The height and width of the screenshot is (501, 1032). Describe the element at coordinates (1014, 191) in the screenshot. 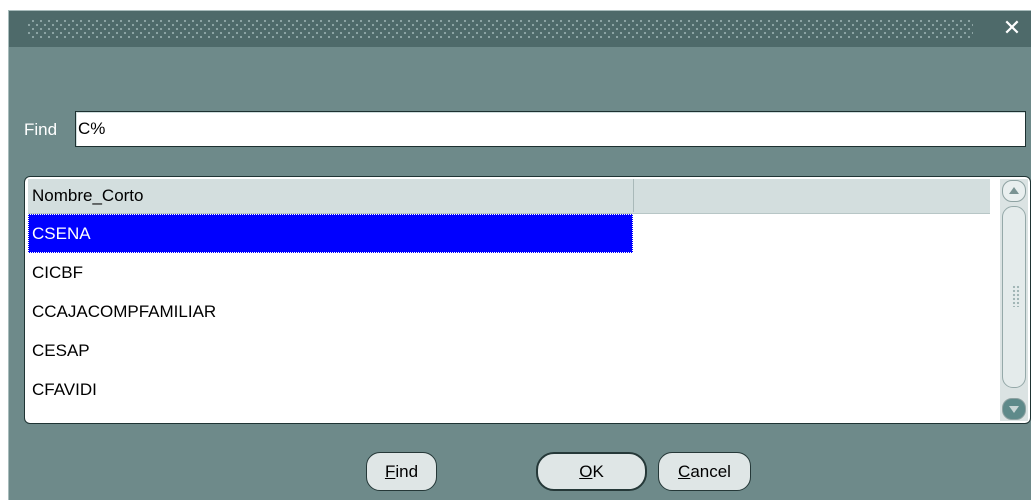

I see `scroll-up-icon` at that location.